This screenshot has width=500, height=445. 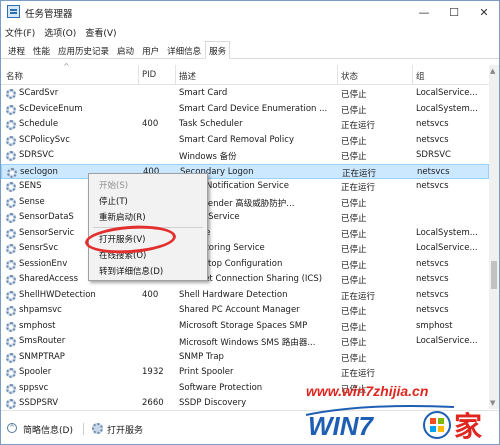 I want to click on table-header: ^ 名称 PID 描述 状态 组, so click(x=245, y=73).